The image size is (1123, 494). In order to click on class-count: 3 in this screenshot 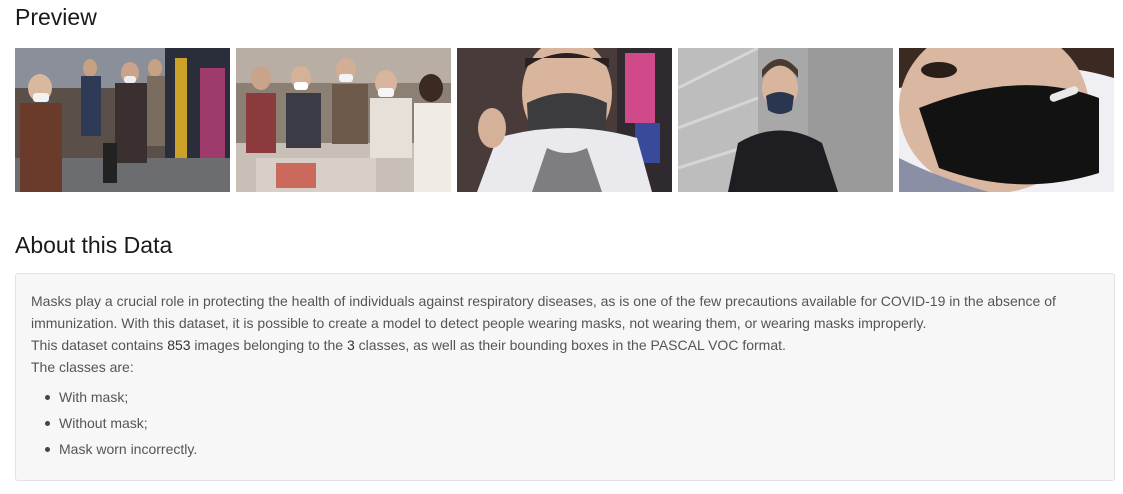, I will do `click(351, 345)`.